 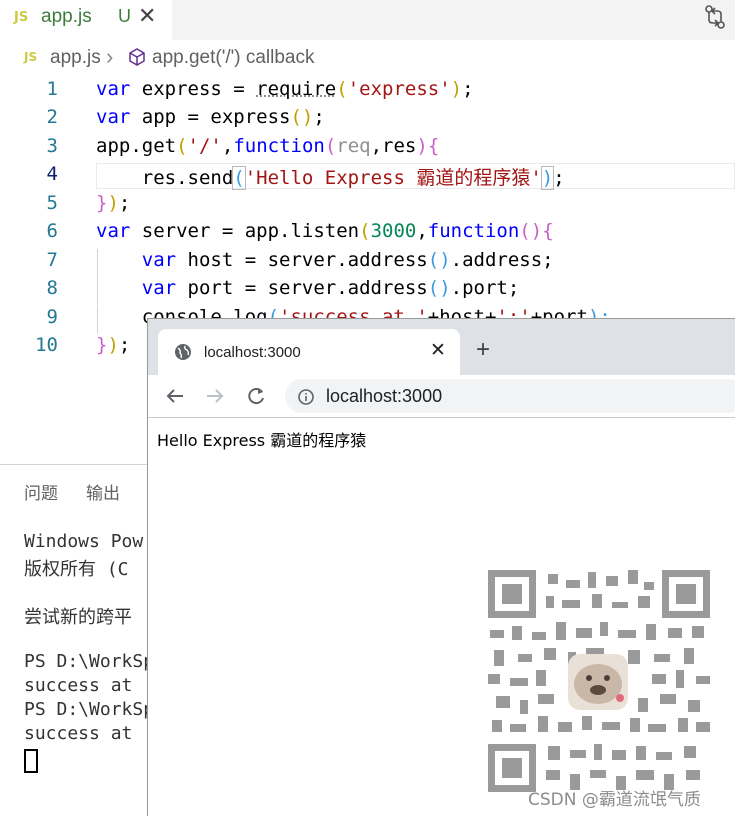 I want to click on terminal-cursor, so click(x=31, y=761).